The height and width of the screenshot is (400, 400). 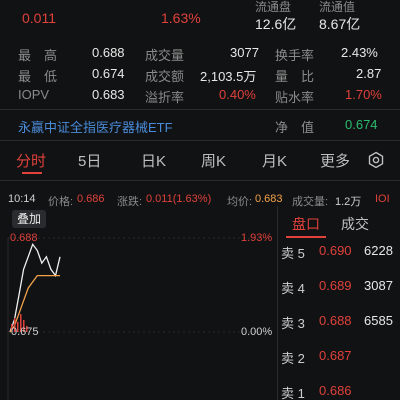 I want to click on ask-price: 0.690, so click(x=335, y=250).